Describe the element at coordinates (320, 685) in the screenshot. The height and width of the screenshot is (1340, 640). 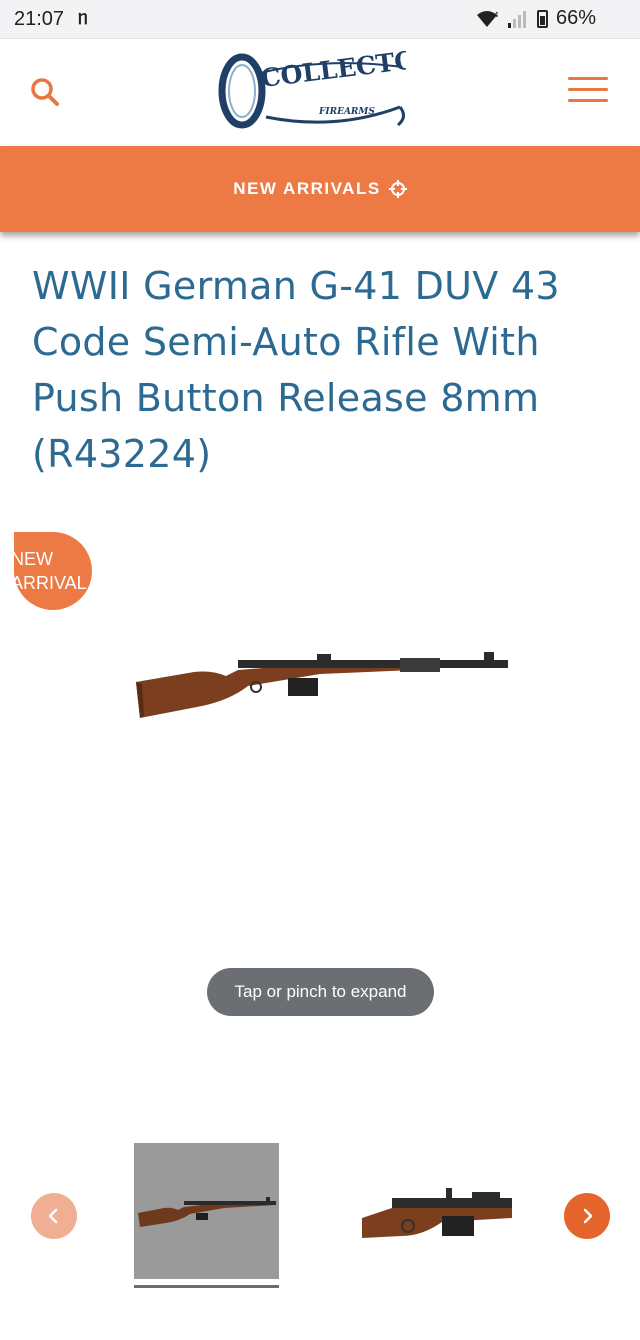
I see `product-main-image` at that location.